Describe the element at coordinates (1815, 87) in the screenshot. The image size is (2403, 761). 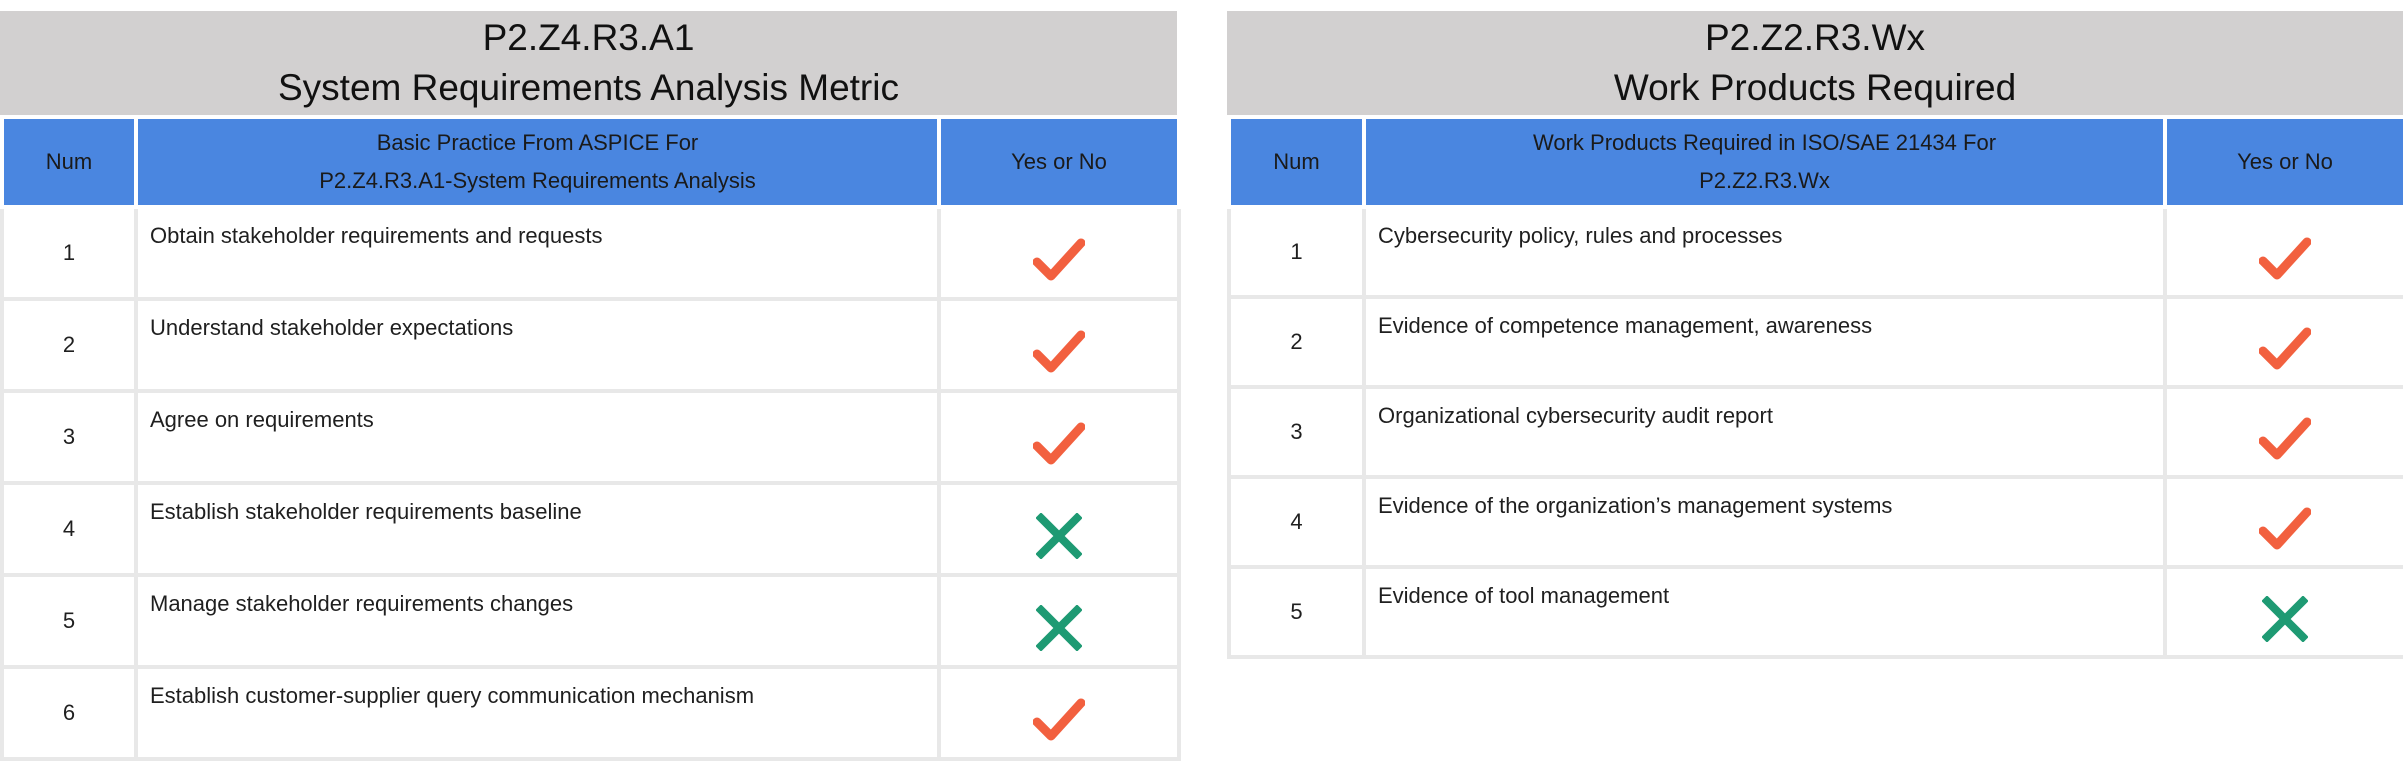
I see `right-title-text: Work Products Required` at that location.